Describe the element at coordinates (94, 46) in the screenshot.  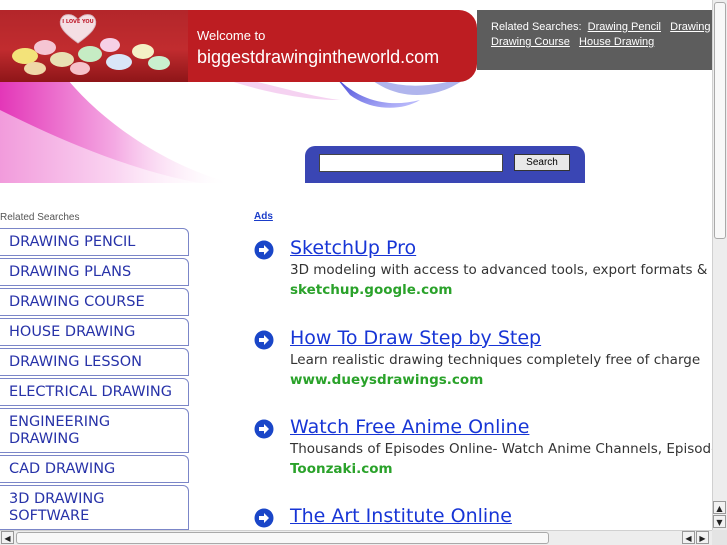
I see `header-candy-photo: I LOVE YOU` at that location.